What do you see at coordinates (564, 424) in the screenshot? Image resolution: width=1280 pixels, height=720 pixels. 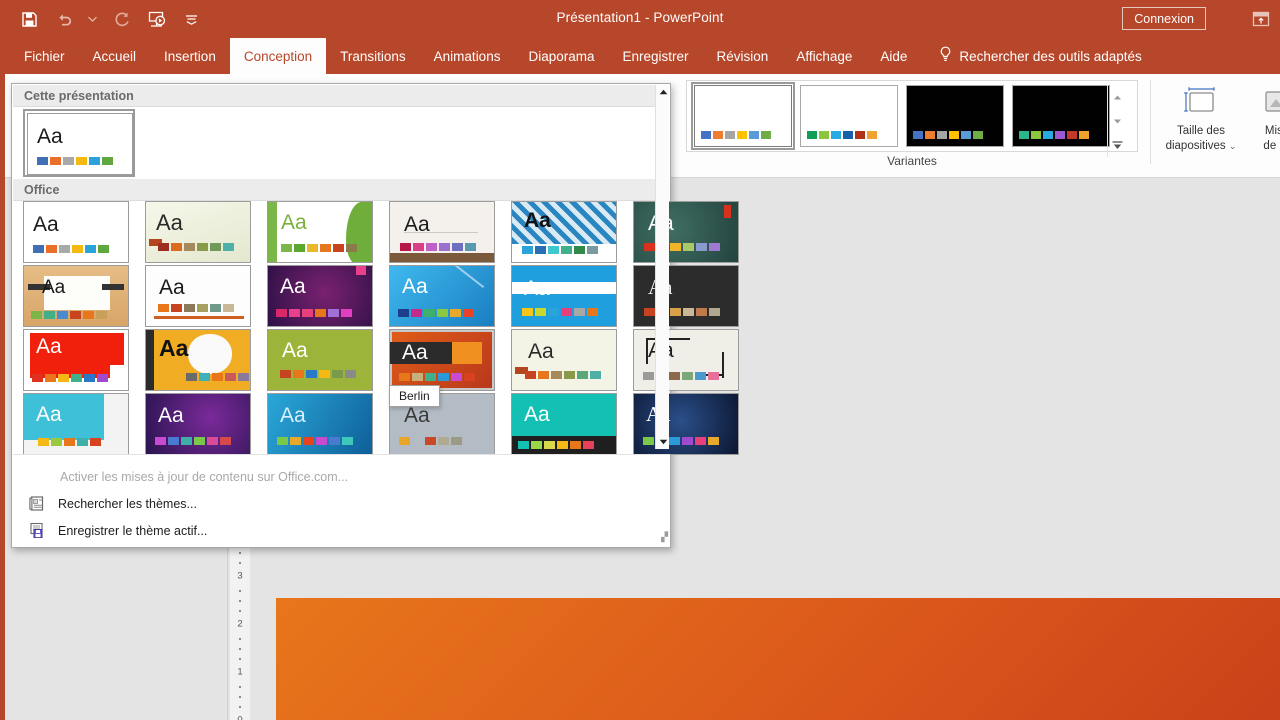 I see `theme-thumb-extra-2: Aa` at bounding box center [564, 424].